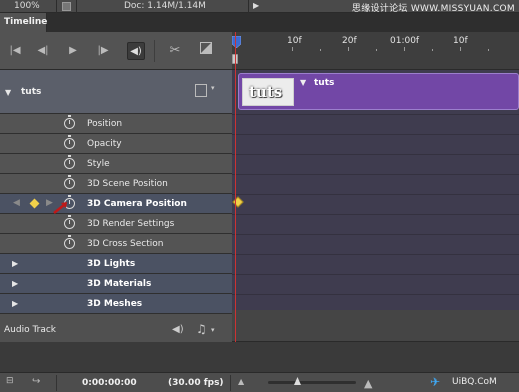 The height and width of the screenshot is (392, 519). Describe the element at coordinates (31, 92) in the screenshot. I see `layer-name: tuts` at that location.